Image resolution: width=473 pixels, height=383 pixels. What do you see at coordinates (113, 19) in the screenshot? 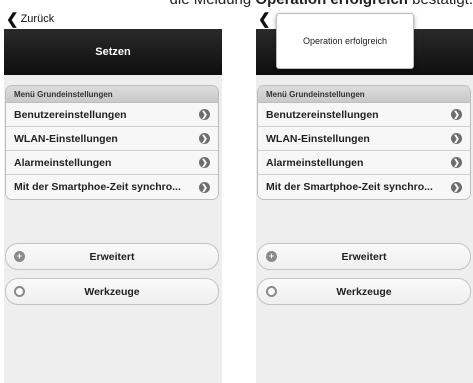
I see `top-nav: ❮ Zurück` at bounding box center [113, 19].